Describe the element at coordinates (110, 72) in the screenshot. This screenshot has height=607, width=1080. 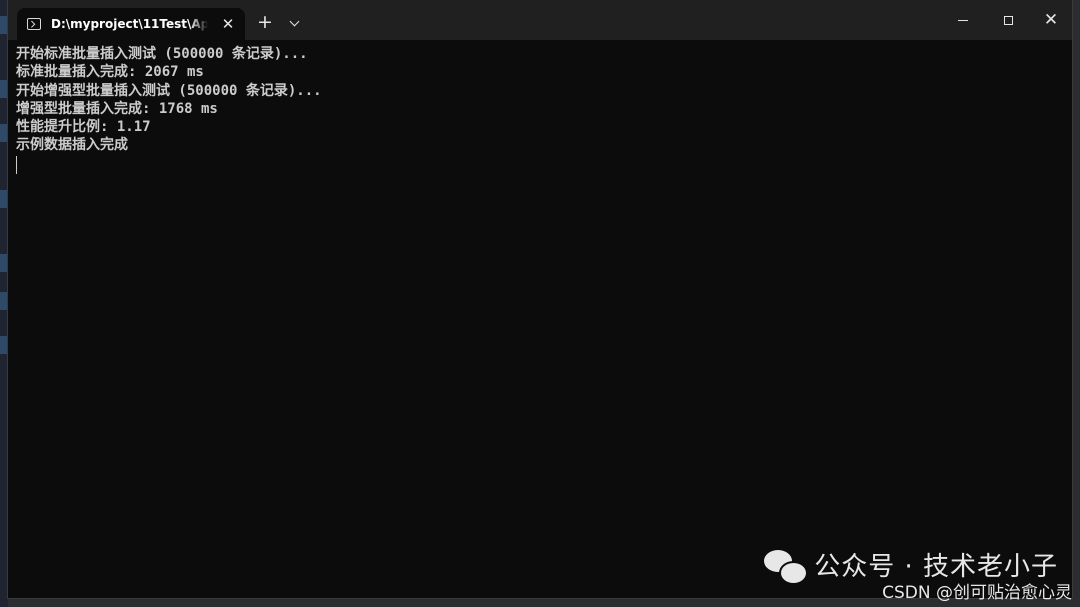
I see `console-line: 标准批量插入完成: 2067 ms` at that location.